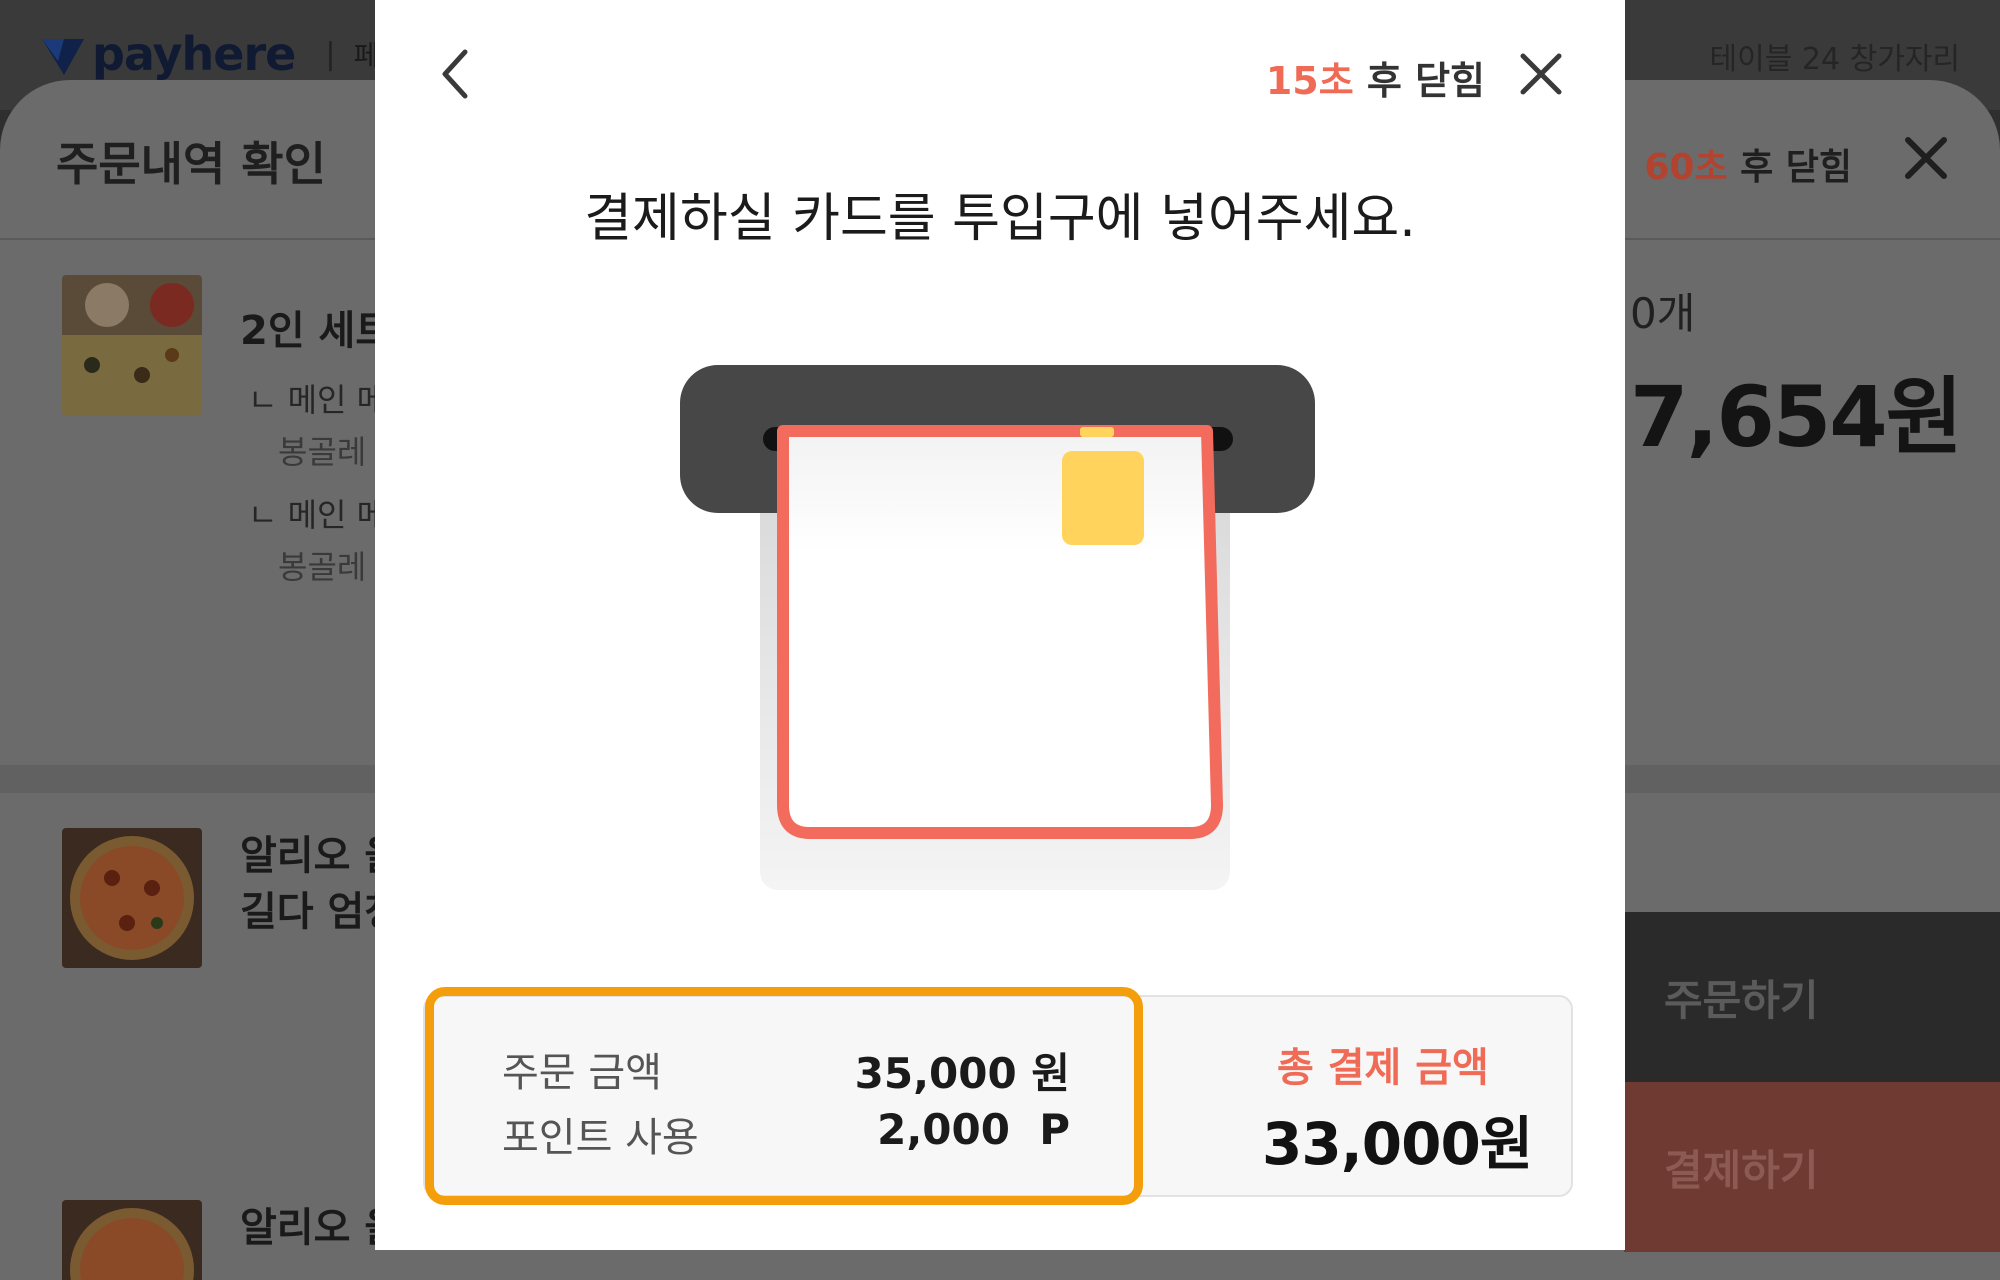 This screenshot has height=1280, width=2000. I want to click on payhere-logo-icon, so click(63, 57).